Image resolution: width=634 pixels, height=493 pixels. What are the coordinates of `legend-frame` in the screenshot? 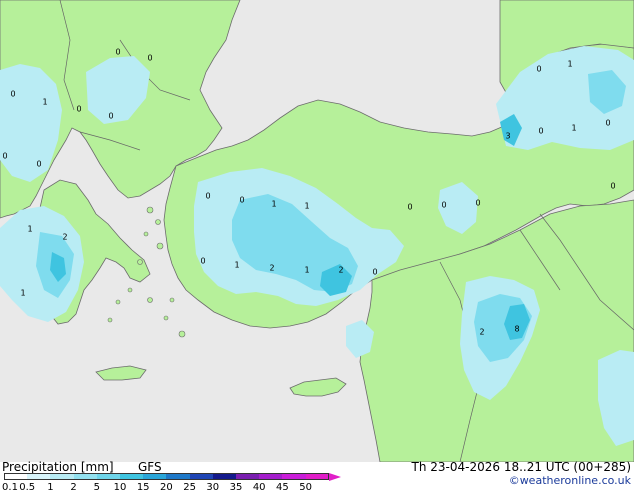 It's located at (166, 476).